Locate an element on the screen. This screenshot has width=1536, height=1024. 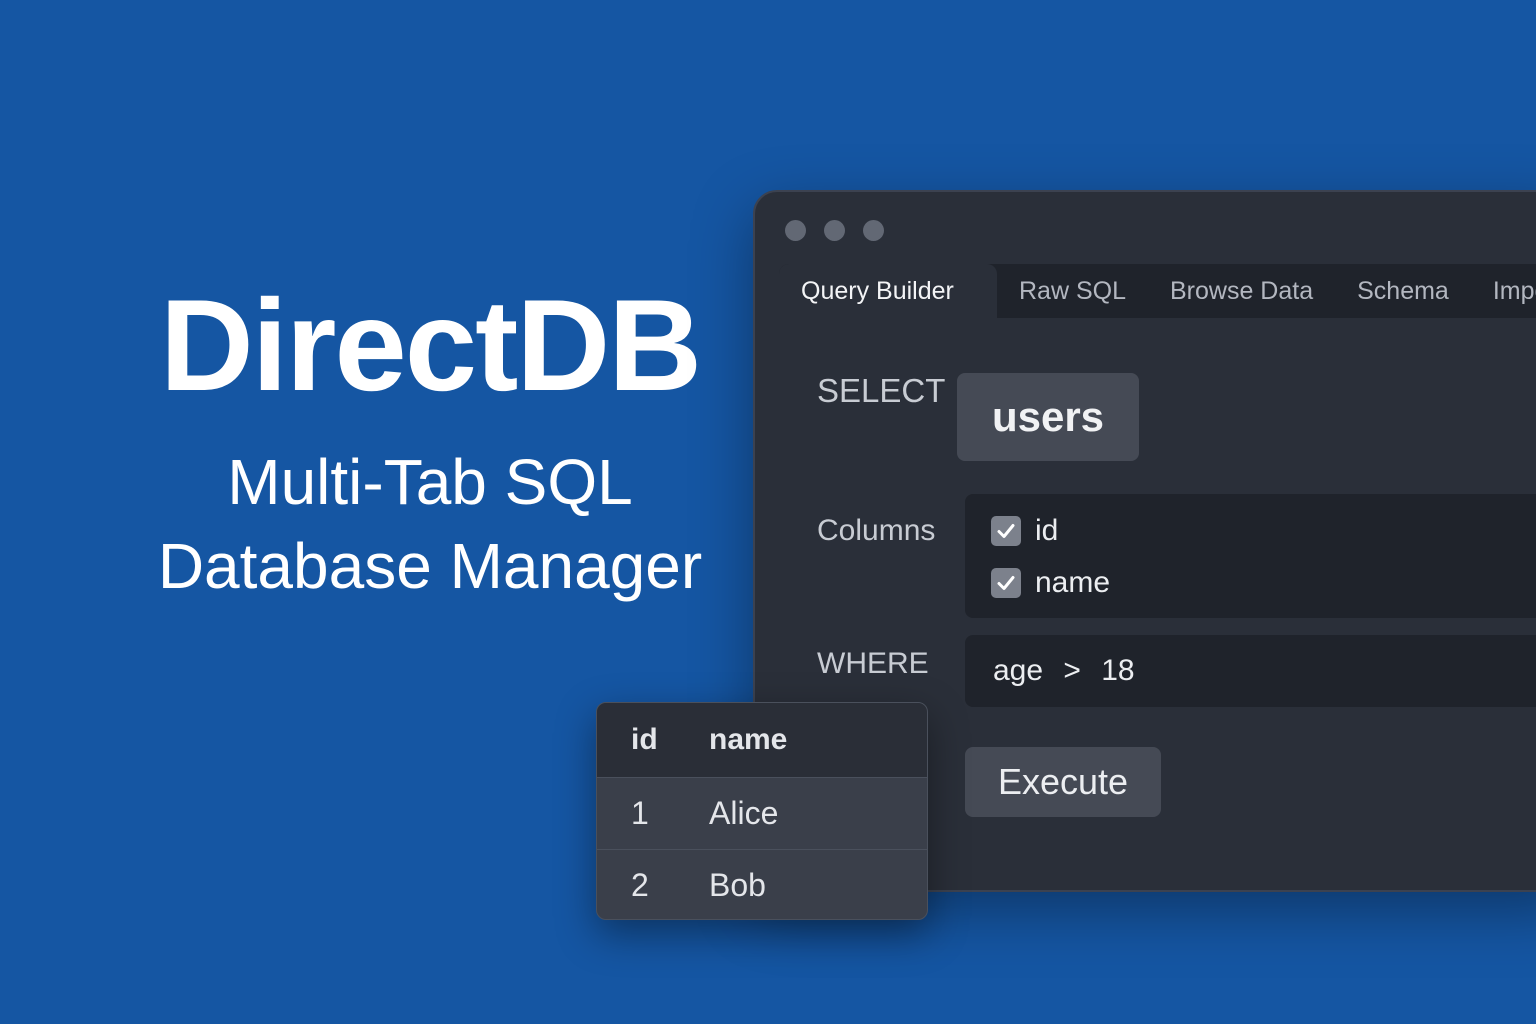
window-controls is located at coordinates (834, 230).